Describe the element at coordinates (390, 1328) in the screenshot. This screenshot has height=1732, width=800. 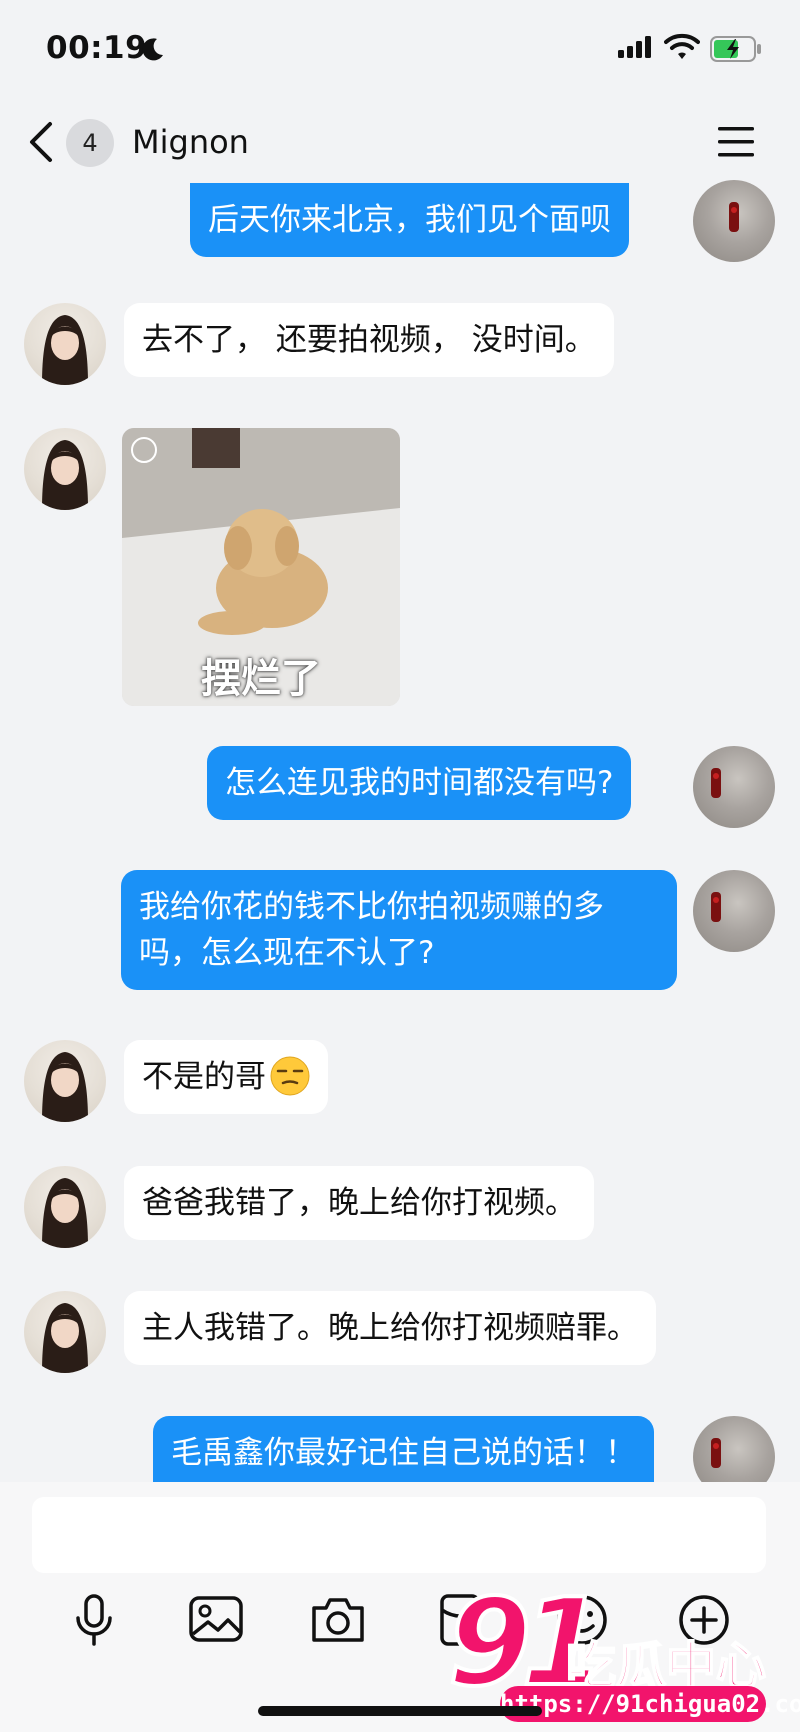
I see `incoming-message: 主人我错了。晚上给你打视频赔罪。` at that location.